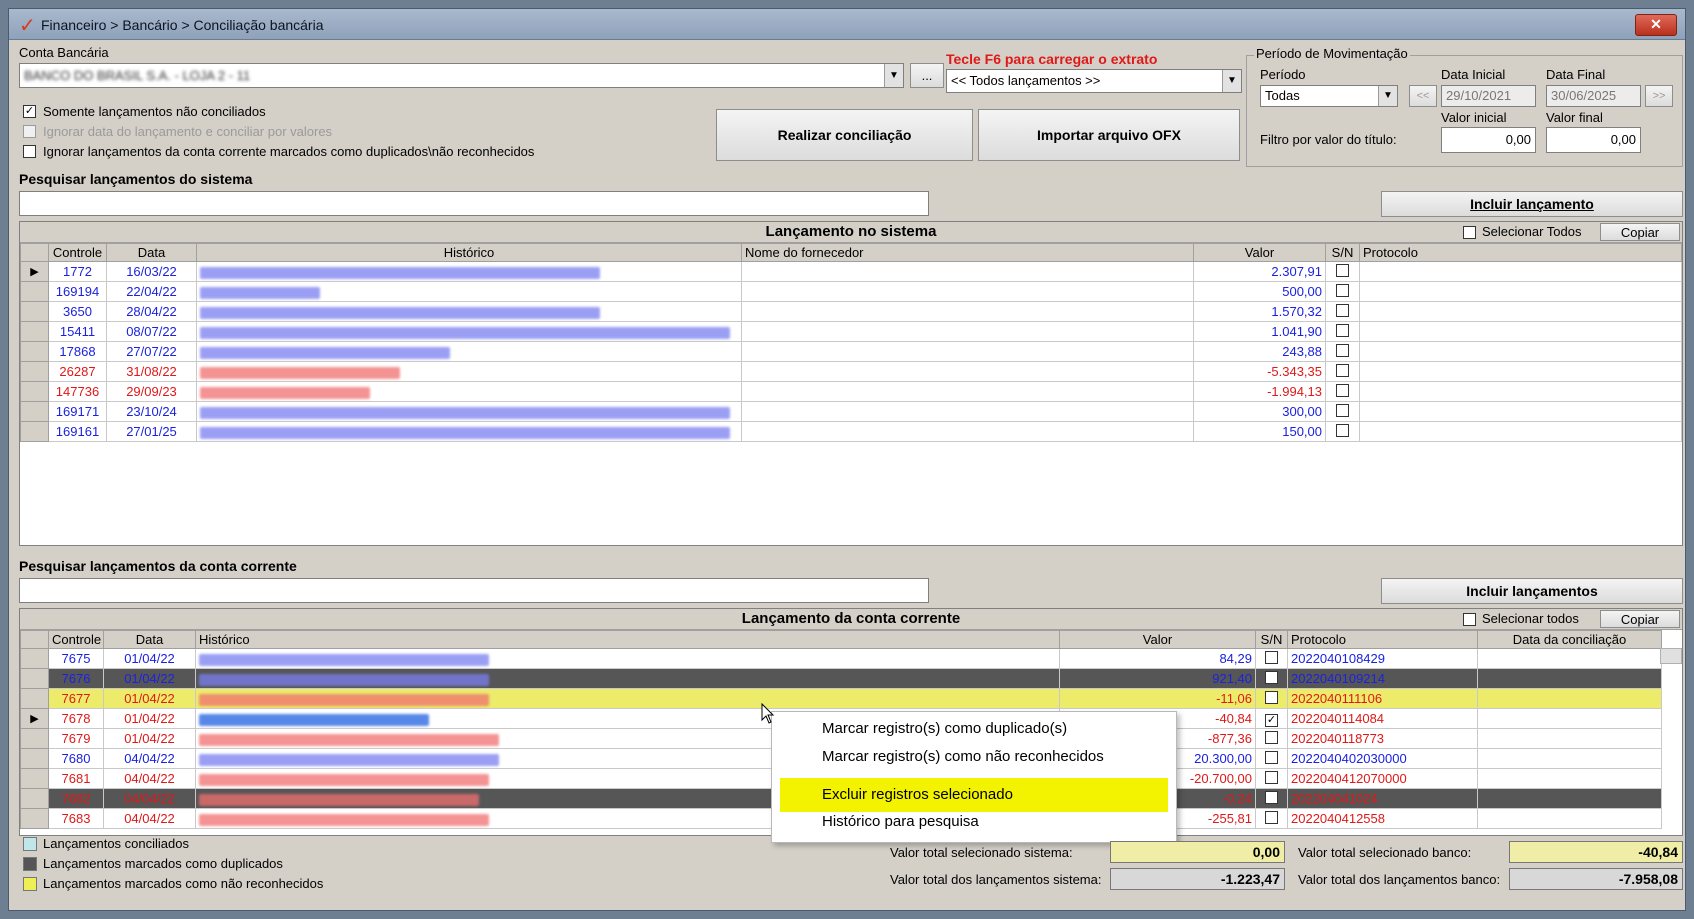 The height and width of the screenshot is (919, 1694). I want to click on table-row: 17868 27/07/22 243,88, so click(851, 351).